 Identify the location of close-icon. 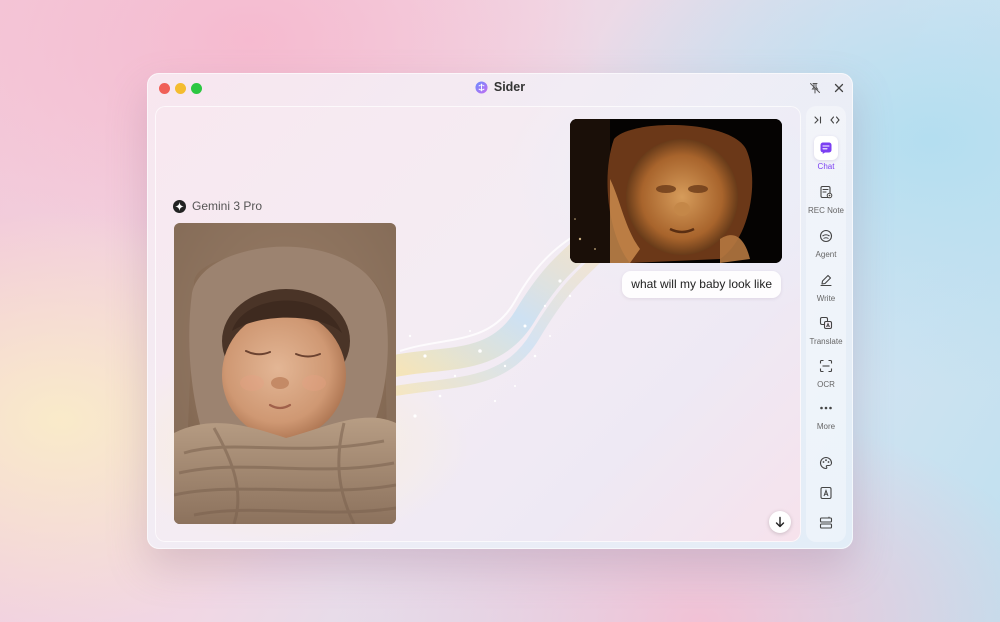
(839, 88).